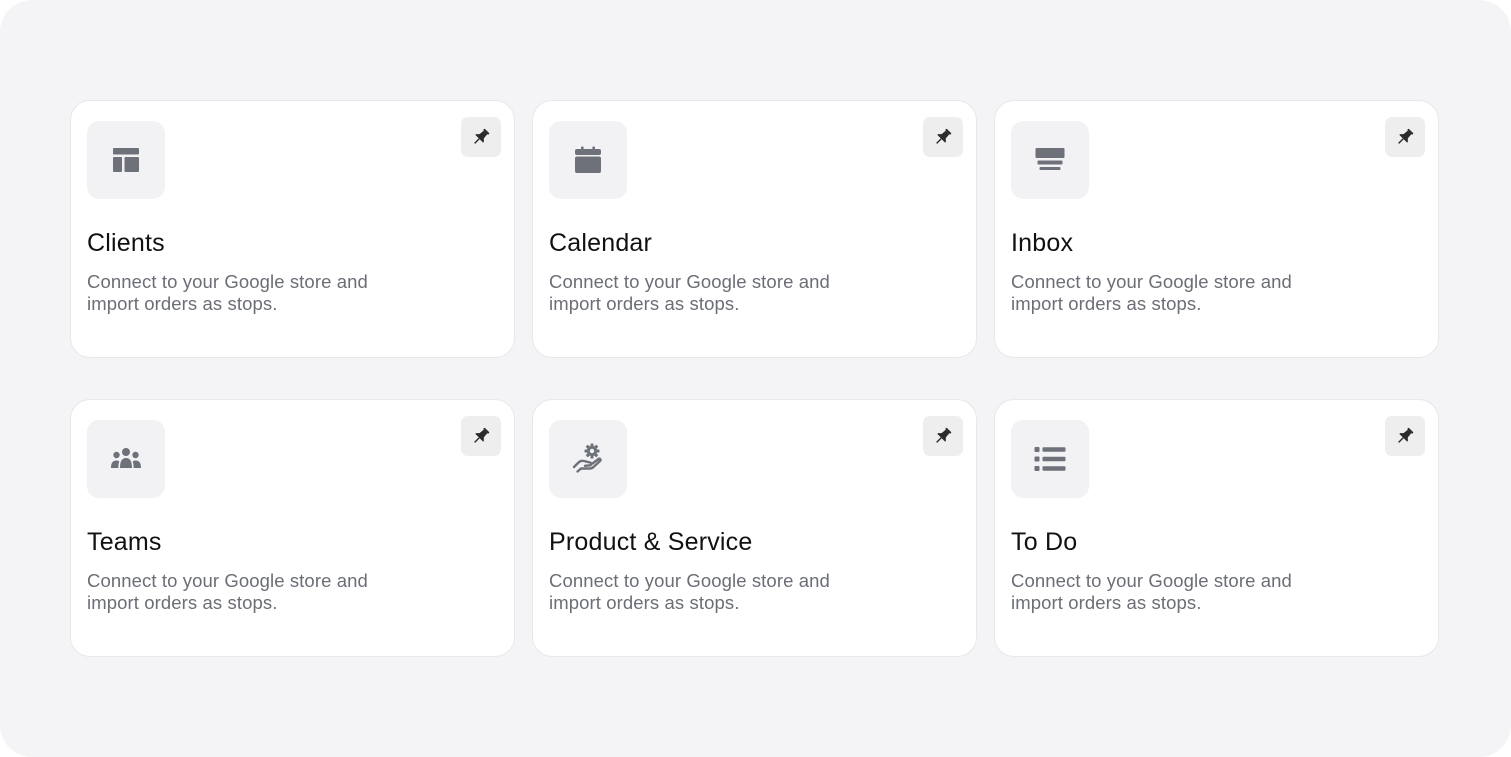  Describe the element at coordinates (124, 542) in the screenshot. I see `card-title: Teams` at that location.